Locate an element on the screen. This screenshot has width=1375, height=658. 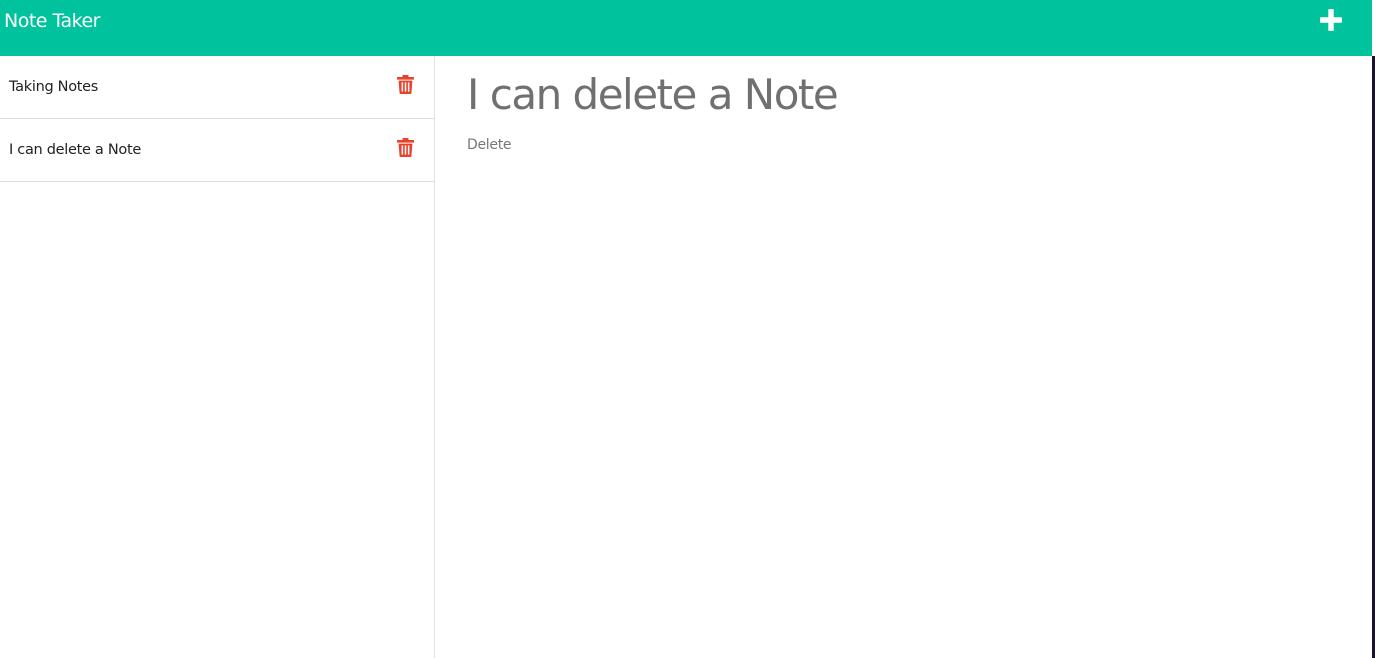
note-title-input is located at coordinates (907, 95).